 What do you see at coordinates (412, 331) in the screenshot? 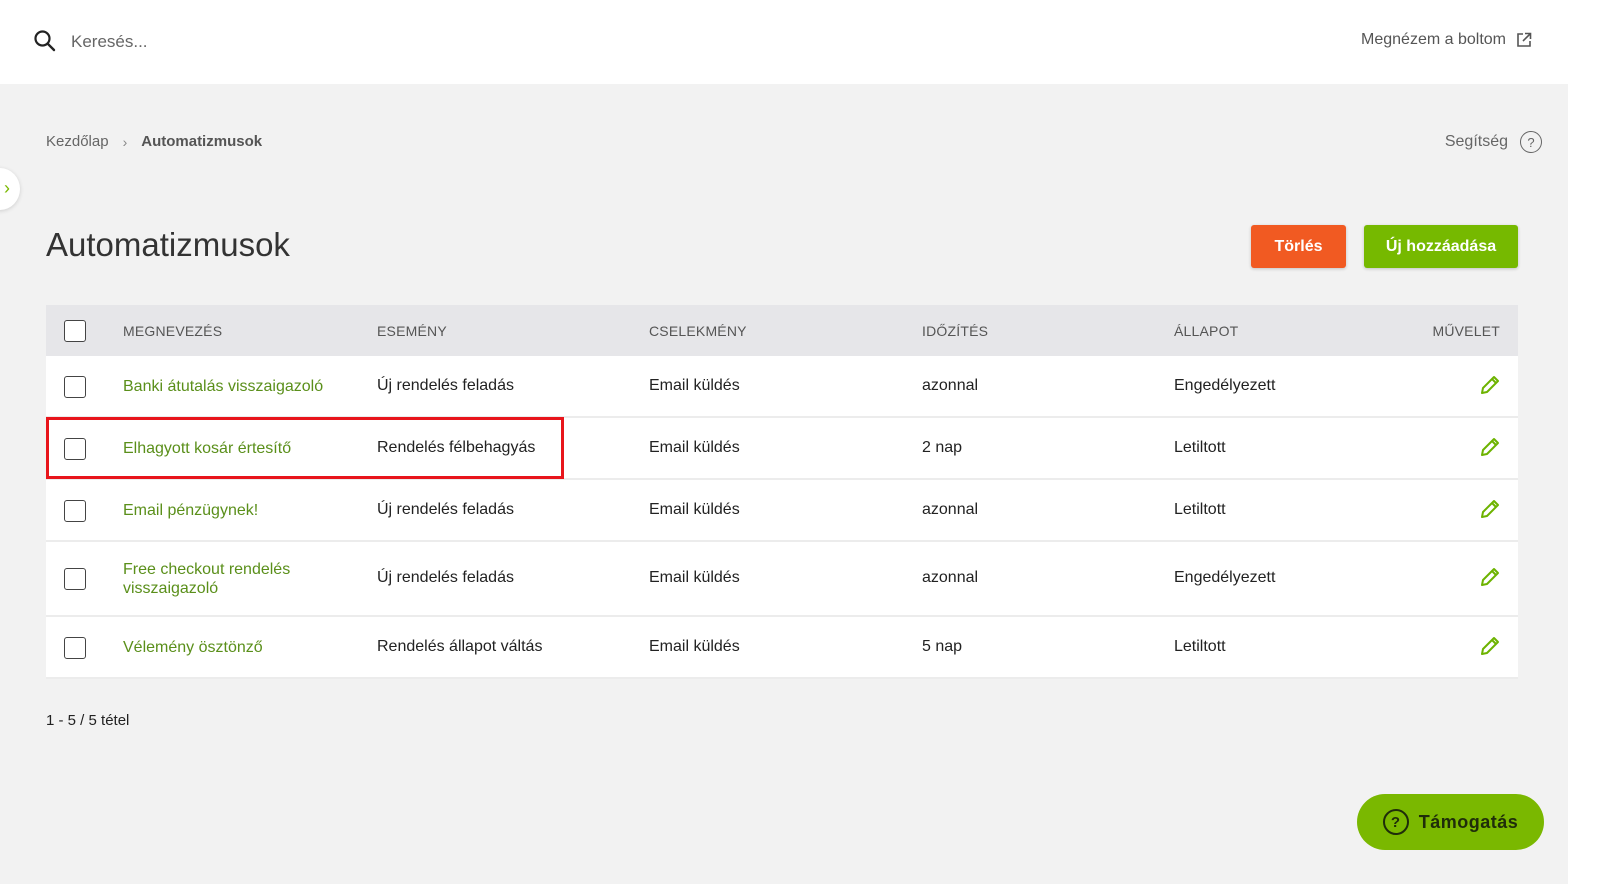
I see `column-header-event: ESEMÉNY` at bounding box center [412, 331].